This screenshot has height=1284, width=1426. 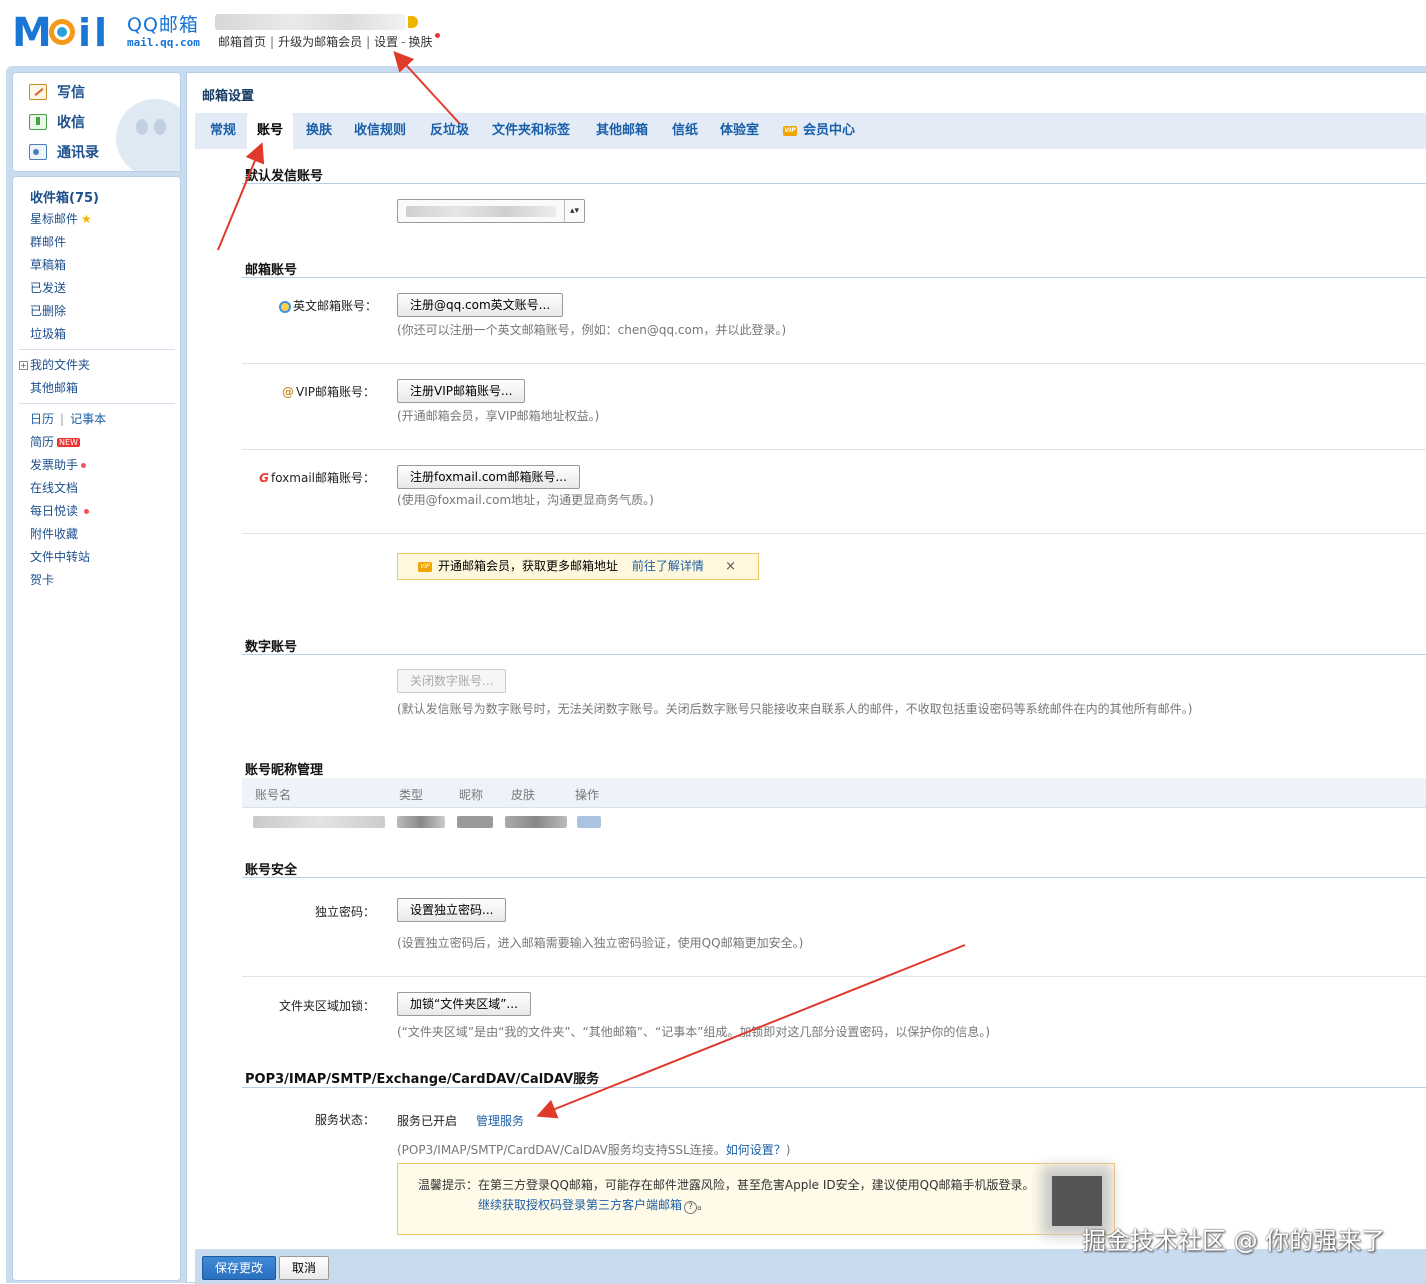 I want to click on service-status-value: 服务已开启, so click(x=427, y=1121).